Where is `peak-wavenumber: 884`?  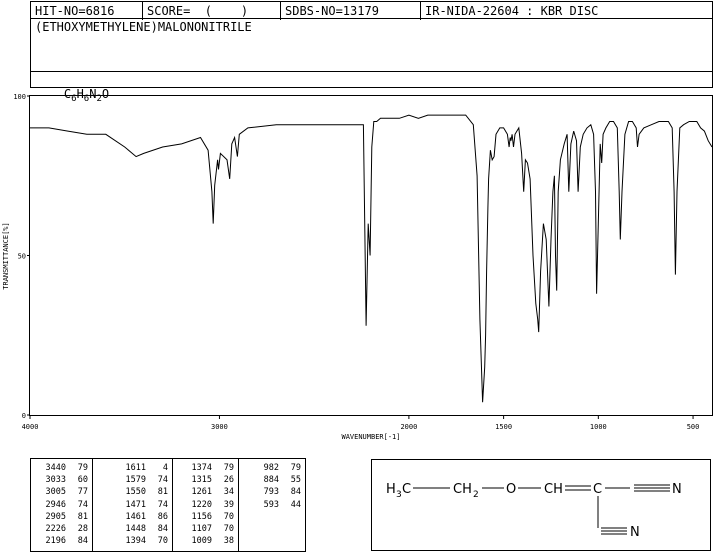
peak-wavenumber: 884 is located at coordinates (271, 480).